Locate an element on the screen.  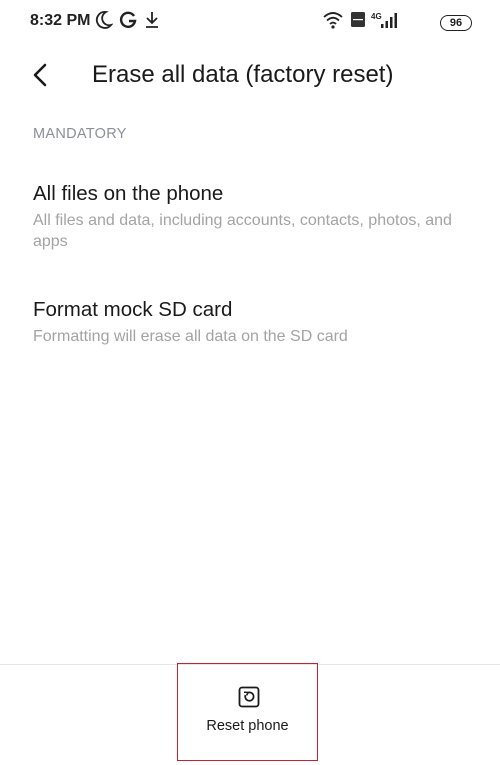
google-icon is located at coordinates (128, 19).